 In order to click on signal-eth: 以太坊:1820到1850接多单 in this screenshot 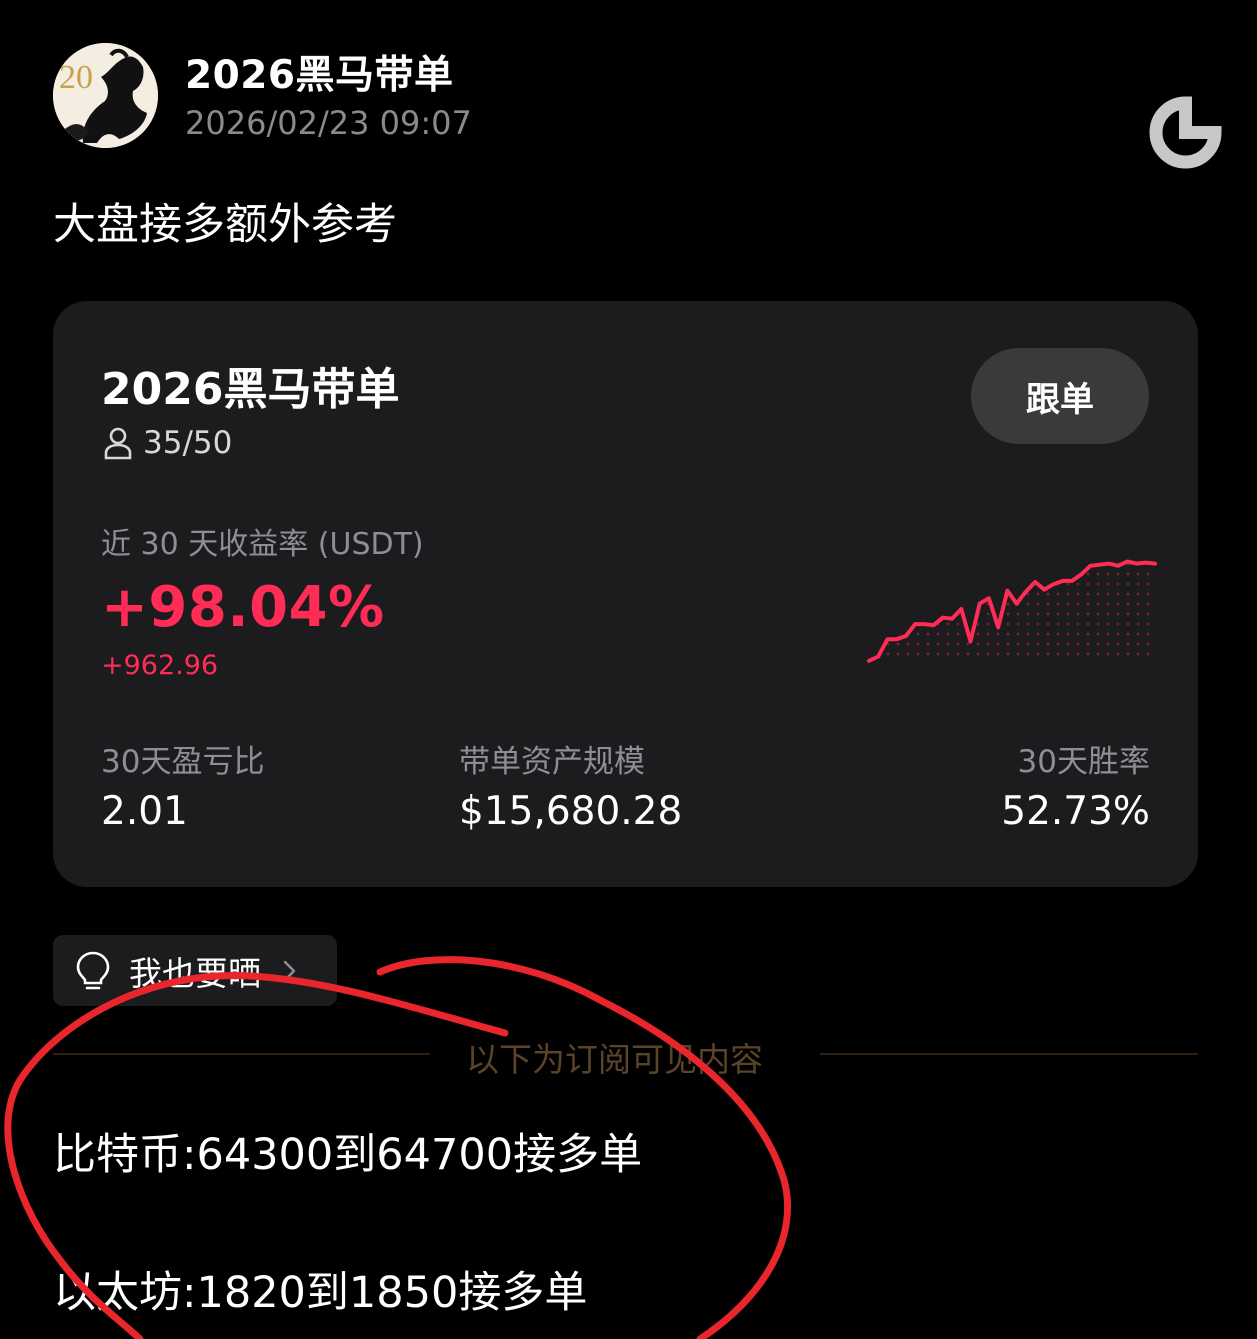, I will do `click(320, 1293)`.